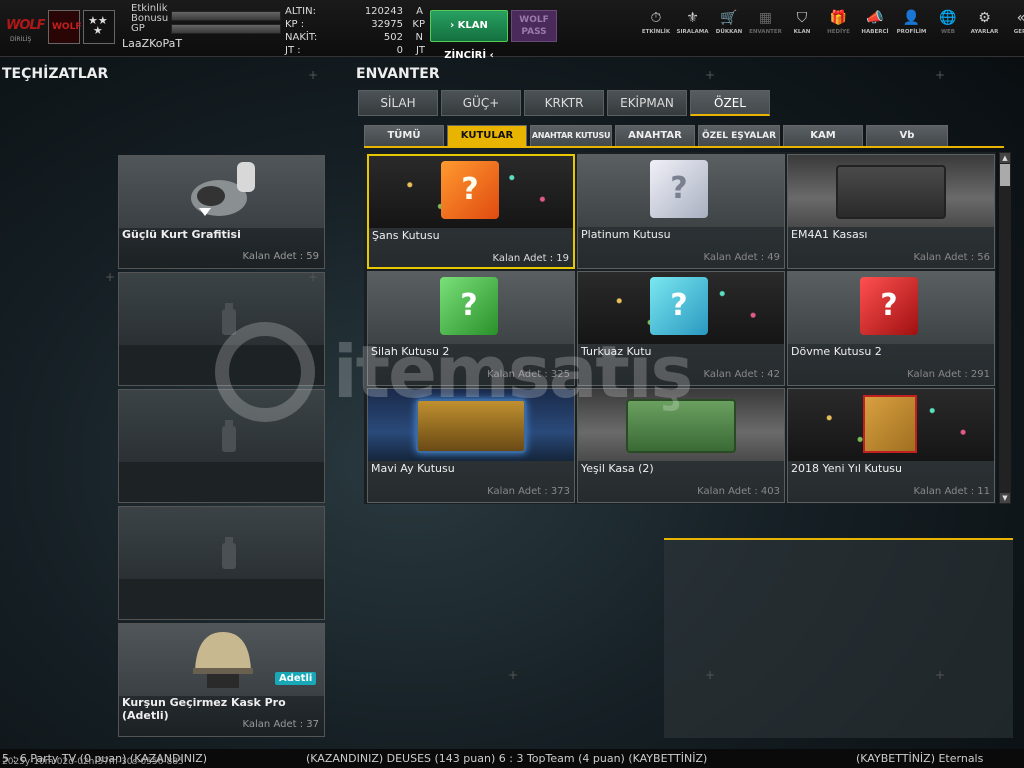  Describe the element at coordinates (419, 11) in the screenshot. I see `currency-unit: A` at that location.